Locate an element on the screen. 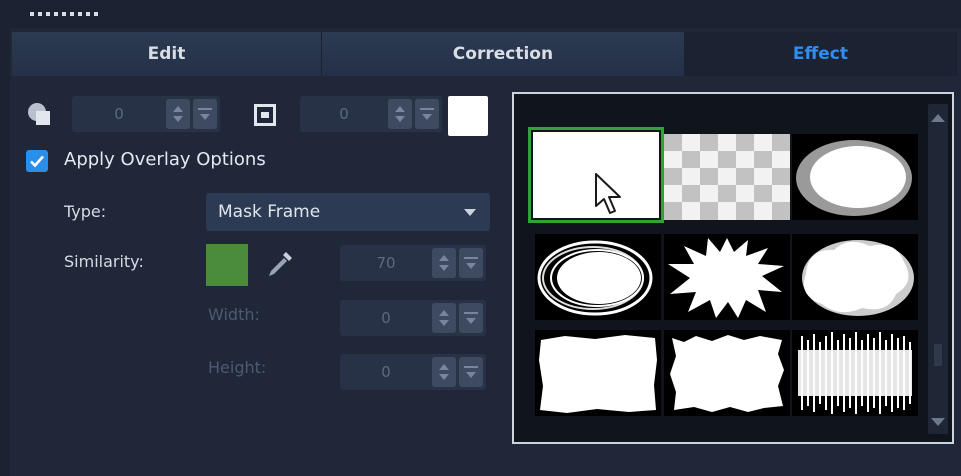 The width and height of the screenshot is (961, 476). overlay-shape-icon is located at coordinates (39, 114).